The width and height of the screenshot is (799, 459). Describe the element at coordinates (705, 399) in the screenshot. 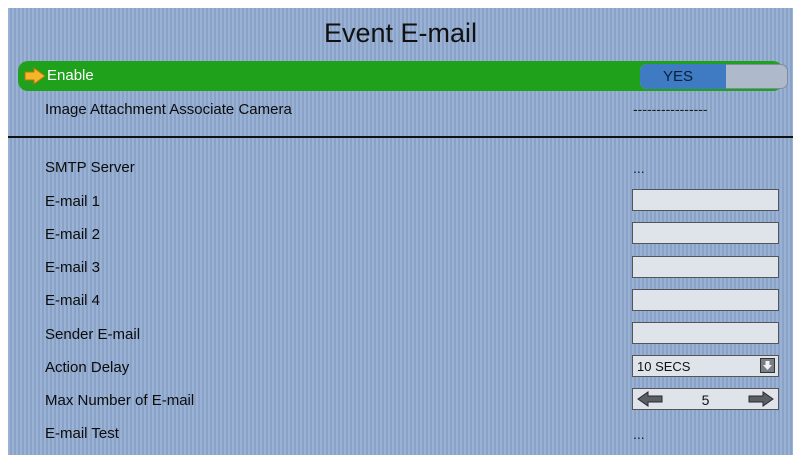

I see `max-emails-stepper: 5` at that location.